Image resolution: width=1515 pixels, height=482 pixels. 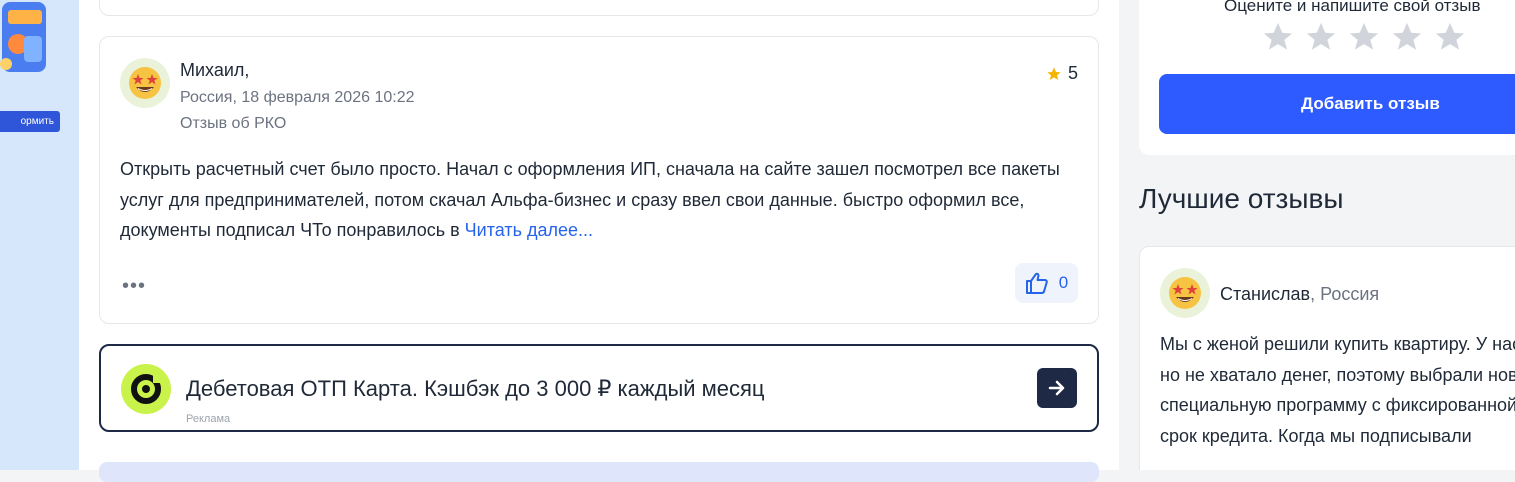 I want to click on review-topic: Отзыв об РКО, so click(x=233, y=123).